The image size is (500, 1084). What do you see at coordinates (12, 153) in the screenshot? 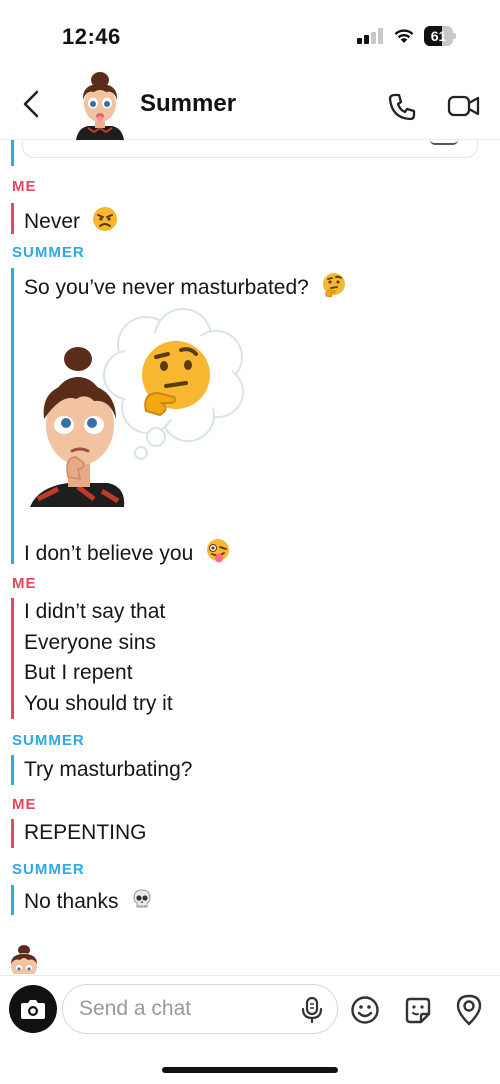
I see `previous-message-bar` at bounding box center [12, 153].